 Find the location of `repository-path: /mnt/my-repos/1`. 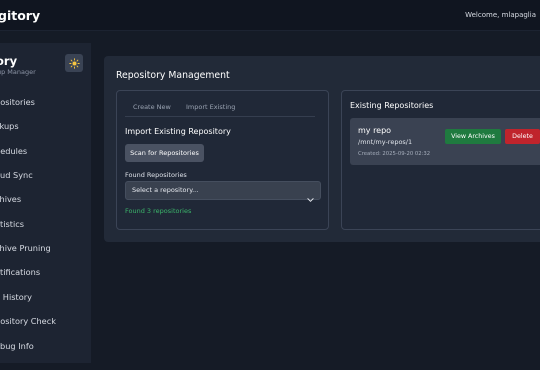

repository-path: /mnt/my-repos/1 is located at coordinates (385, 142).